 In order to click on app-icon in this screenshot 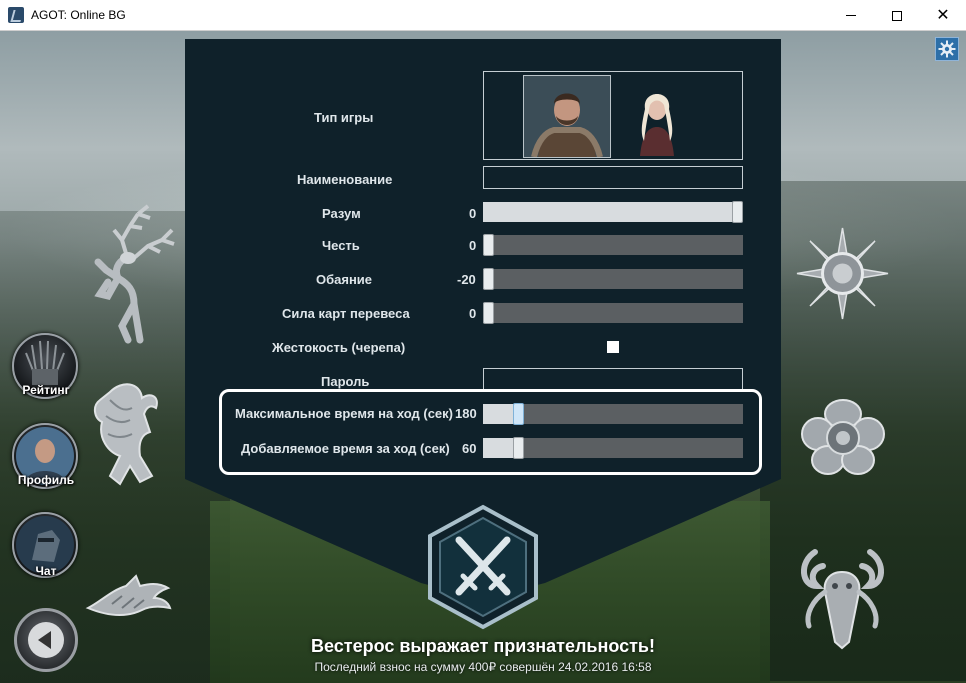, I will do `click(16, 15)`.